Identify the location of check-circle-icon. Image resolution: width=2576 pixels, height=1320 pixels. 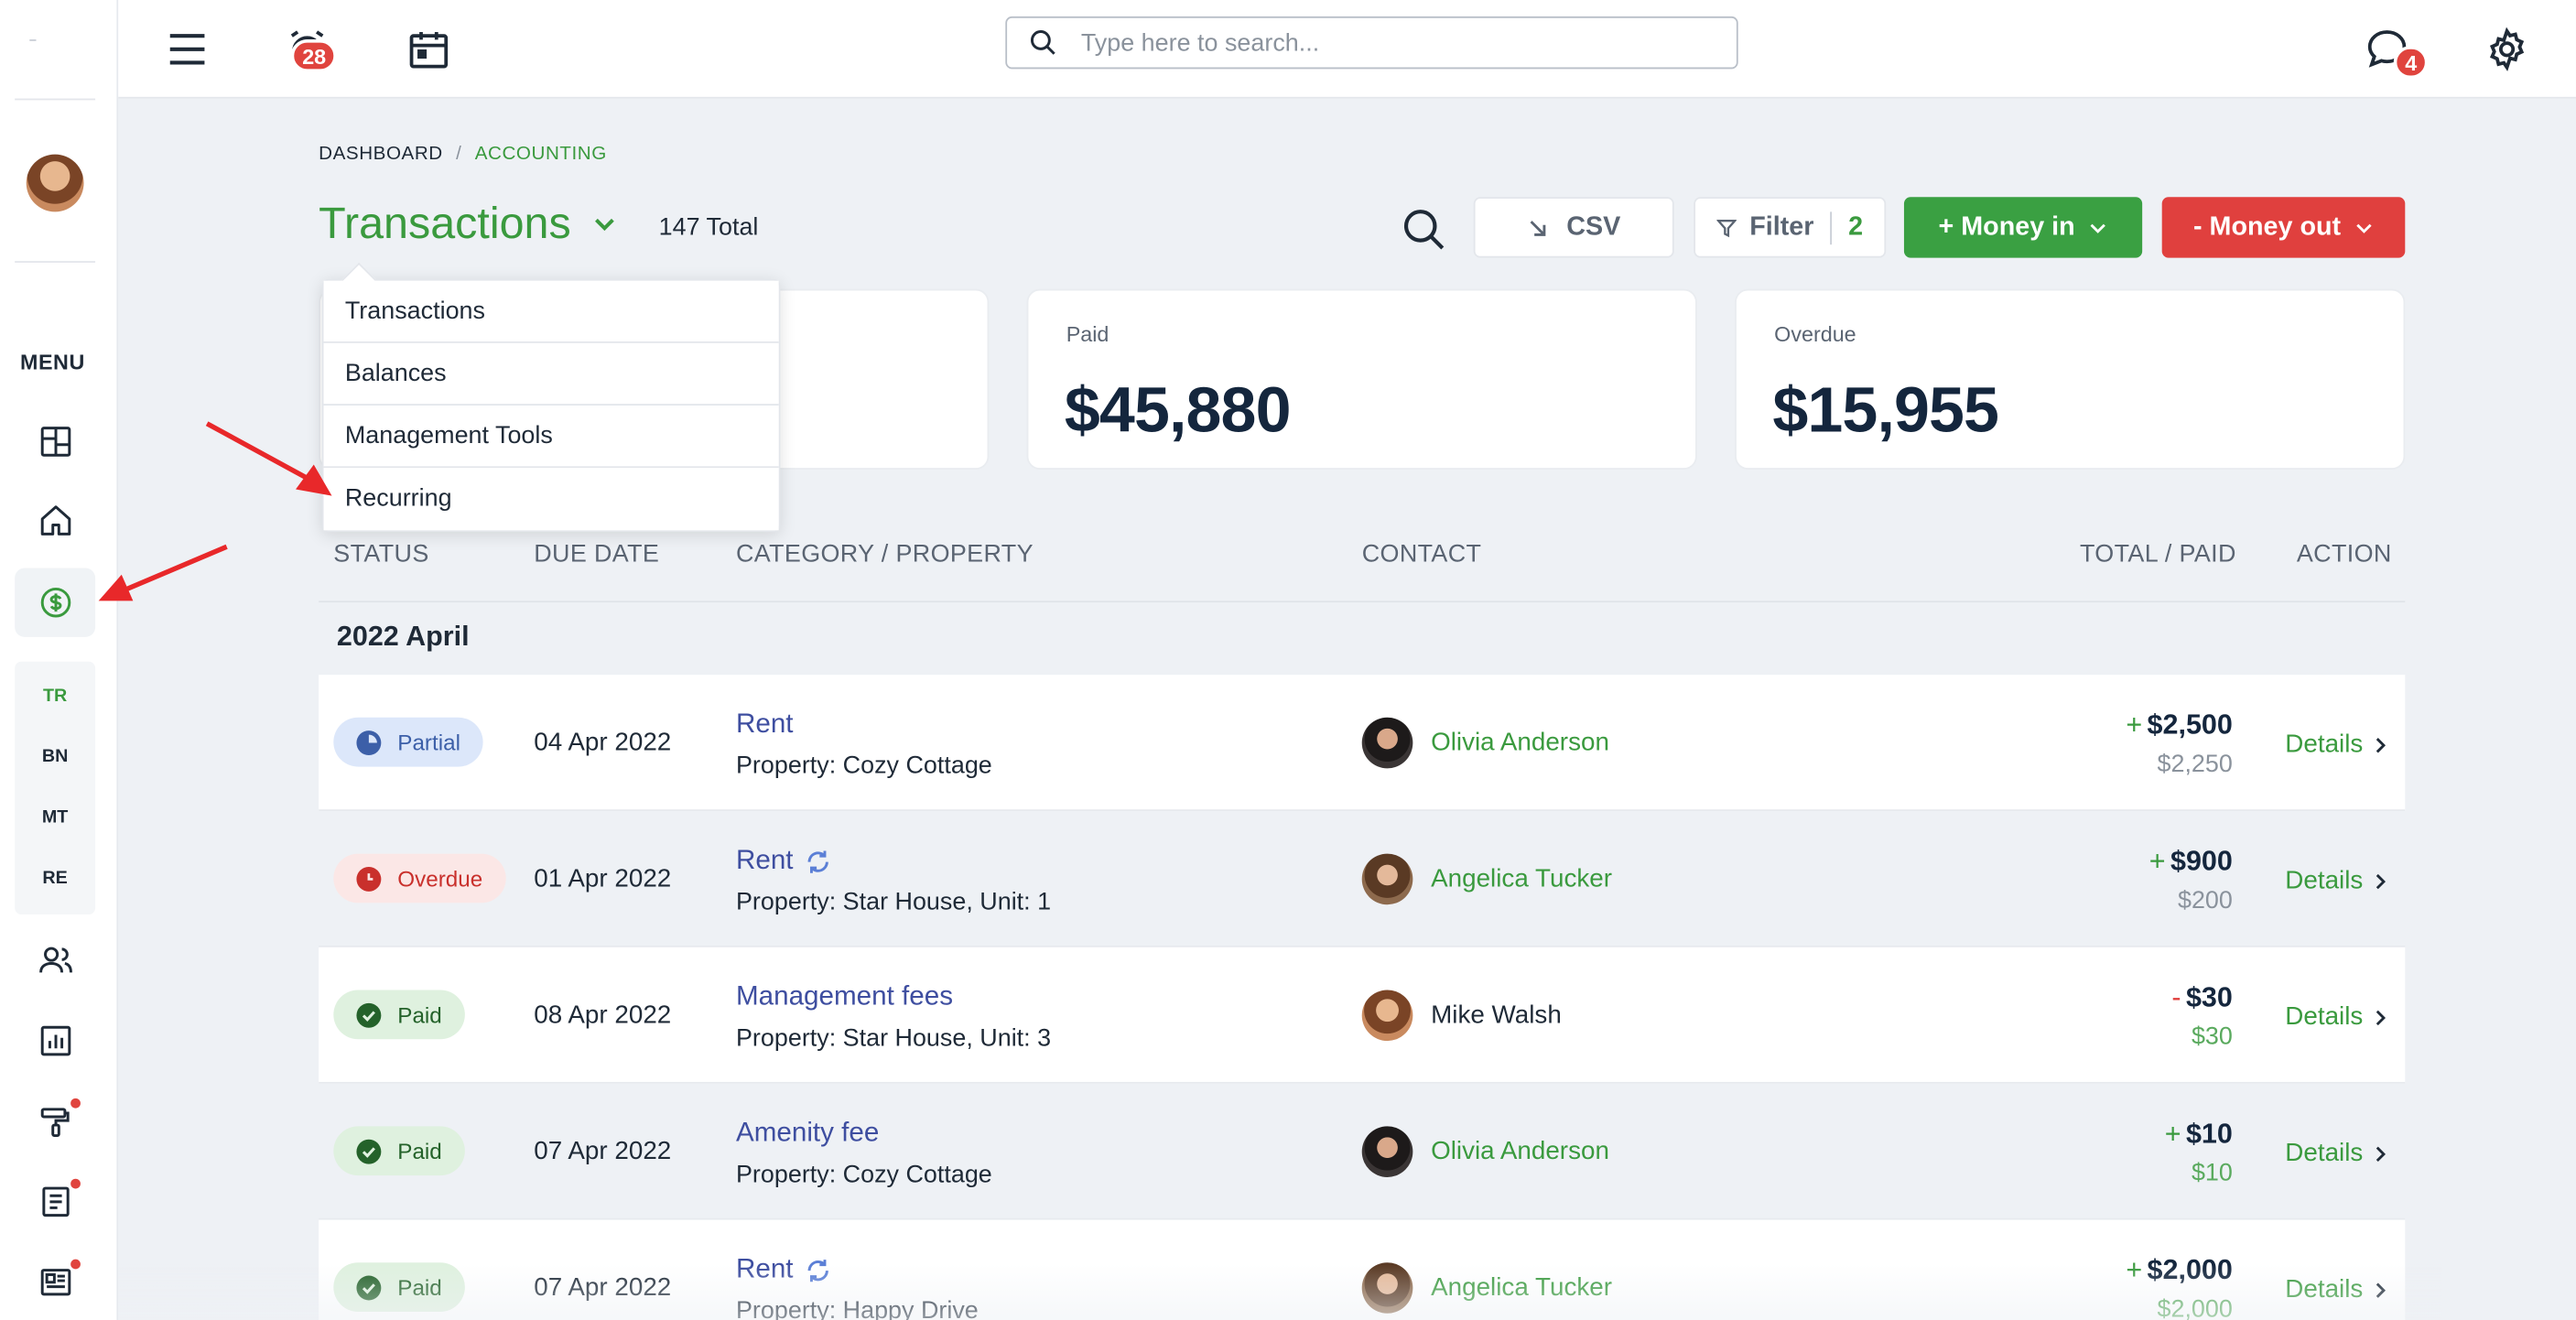
(369, 1287).